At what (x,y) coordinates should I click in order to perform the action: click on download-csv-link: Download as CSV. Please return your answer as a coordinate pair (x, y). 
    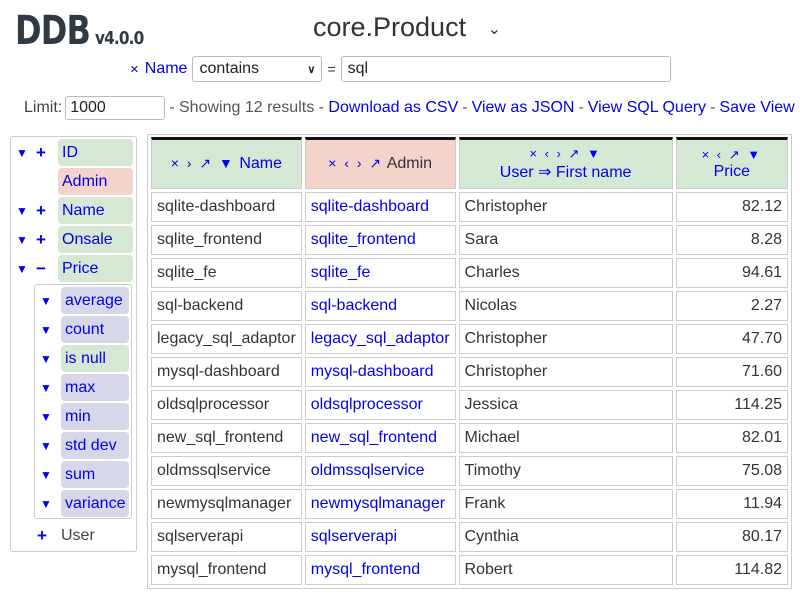
    Looking at the image, I should click on (393, 108).